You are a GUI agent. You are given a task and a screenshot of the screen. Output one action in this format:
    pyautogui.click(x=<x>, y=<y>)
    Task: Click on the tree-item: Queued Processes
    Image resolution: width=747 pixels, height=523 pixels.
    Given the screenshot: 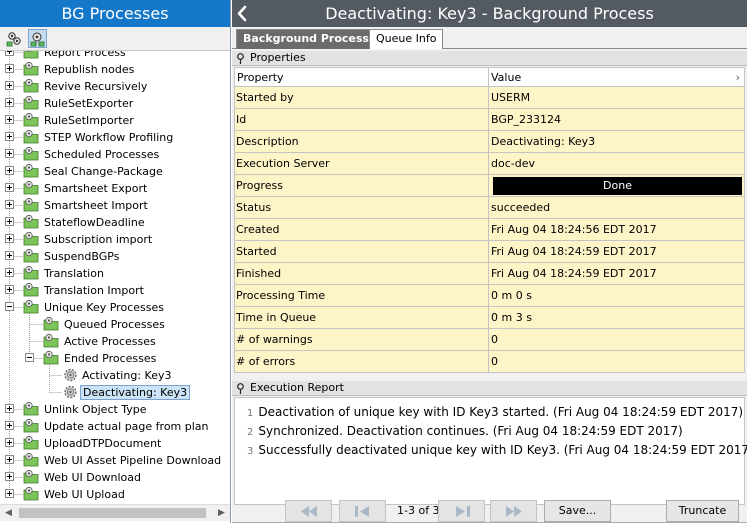 What is the action you would take?
    pyautogui.click(x=115, y=324)
    